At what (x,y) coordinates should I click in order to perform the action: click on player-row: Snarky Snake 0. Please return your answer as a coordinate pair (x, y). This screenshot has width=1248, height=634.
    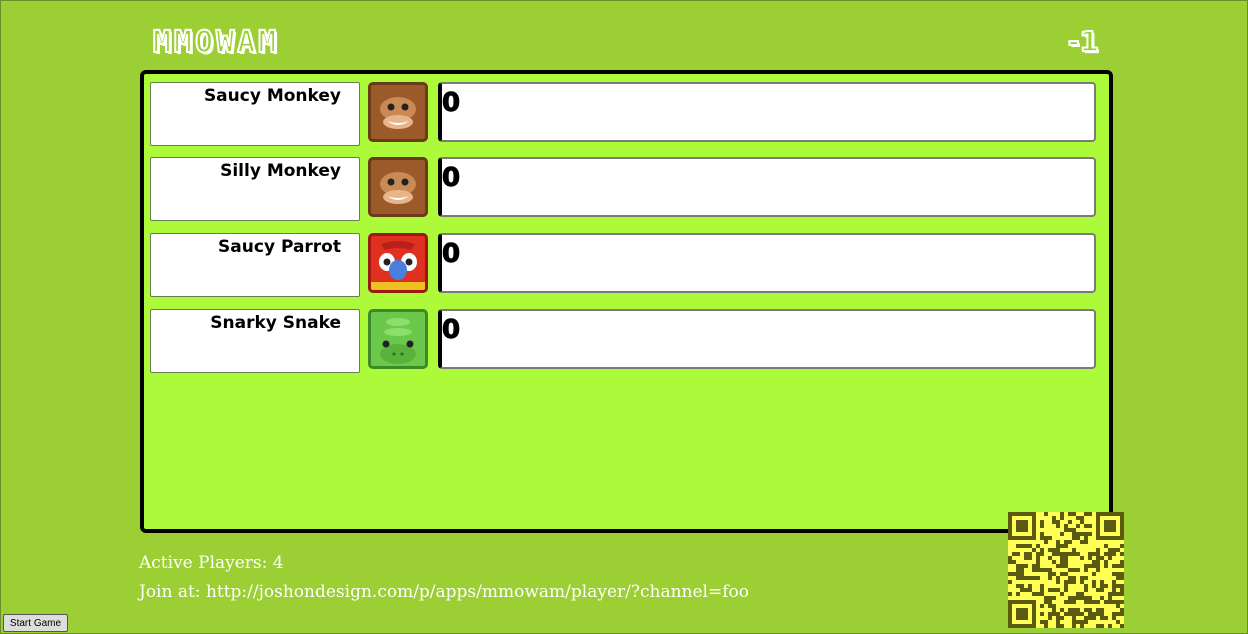
    Looking at the image, I should click on (626, 341).